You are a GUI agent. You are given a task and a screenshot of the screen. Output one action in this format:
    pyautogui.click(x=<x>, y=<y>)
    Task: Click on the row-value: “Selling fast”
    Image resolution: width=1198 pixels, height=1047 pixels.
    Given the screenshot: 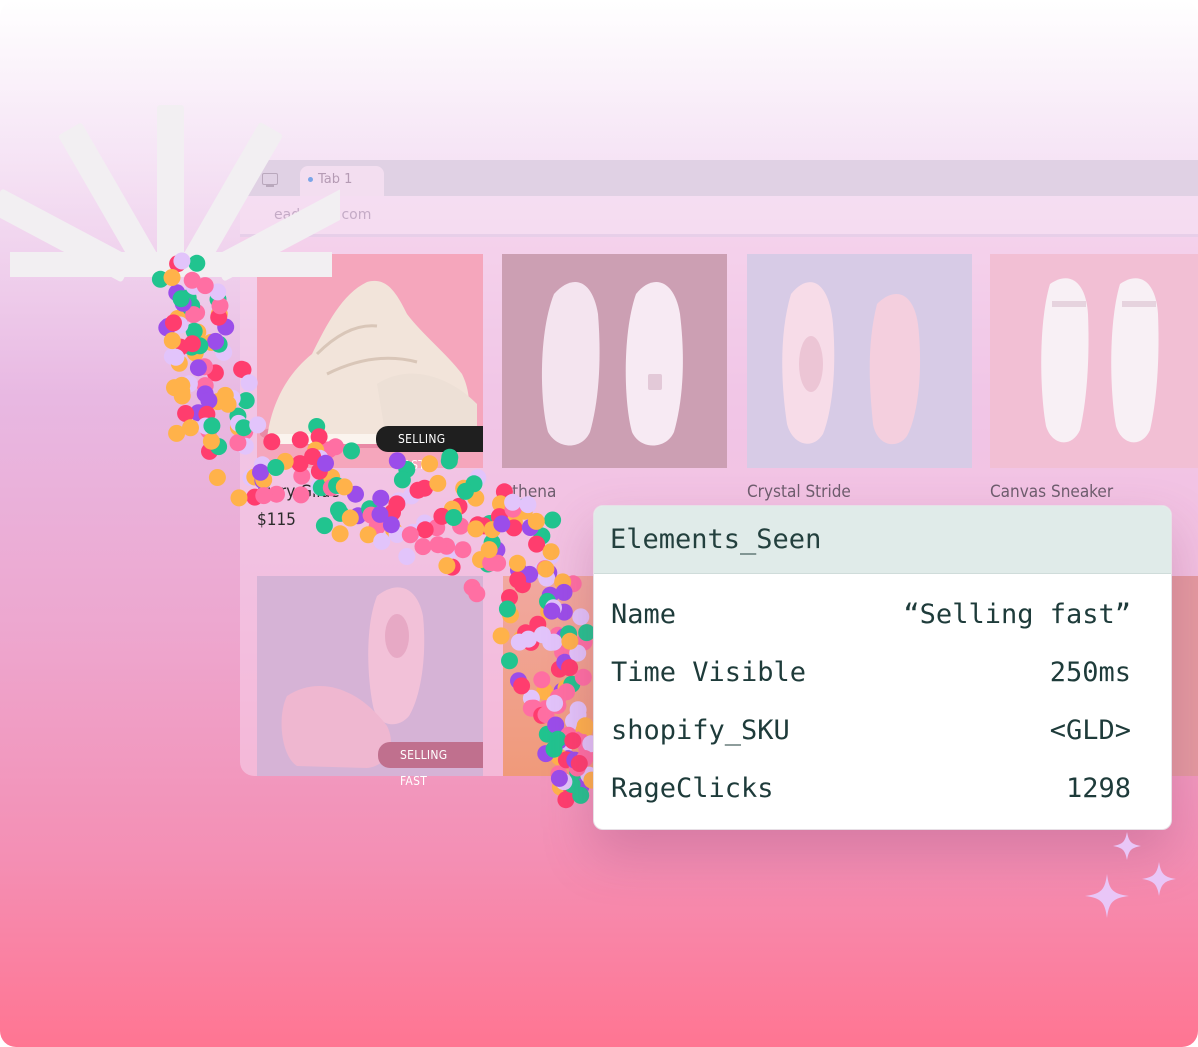 What is the action you would take?
    pyautogui.click(x=1017, y=614)
    